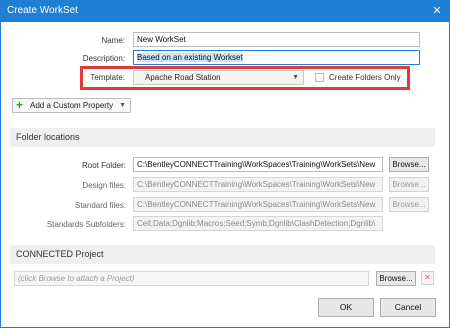 This screenshot has height=328, width=450. I want to click on create-folders-checkbox, so click(319, 77).